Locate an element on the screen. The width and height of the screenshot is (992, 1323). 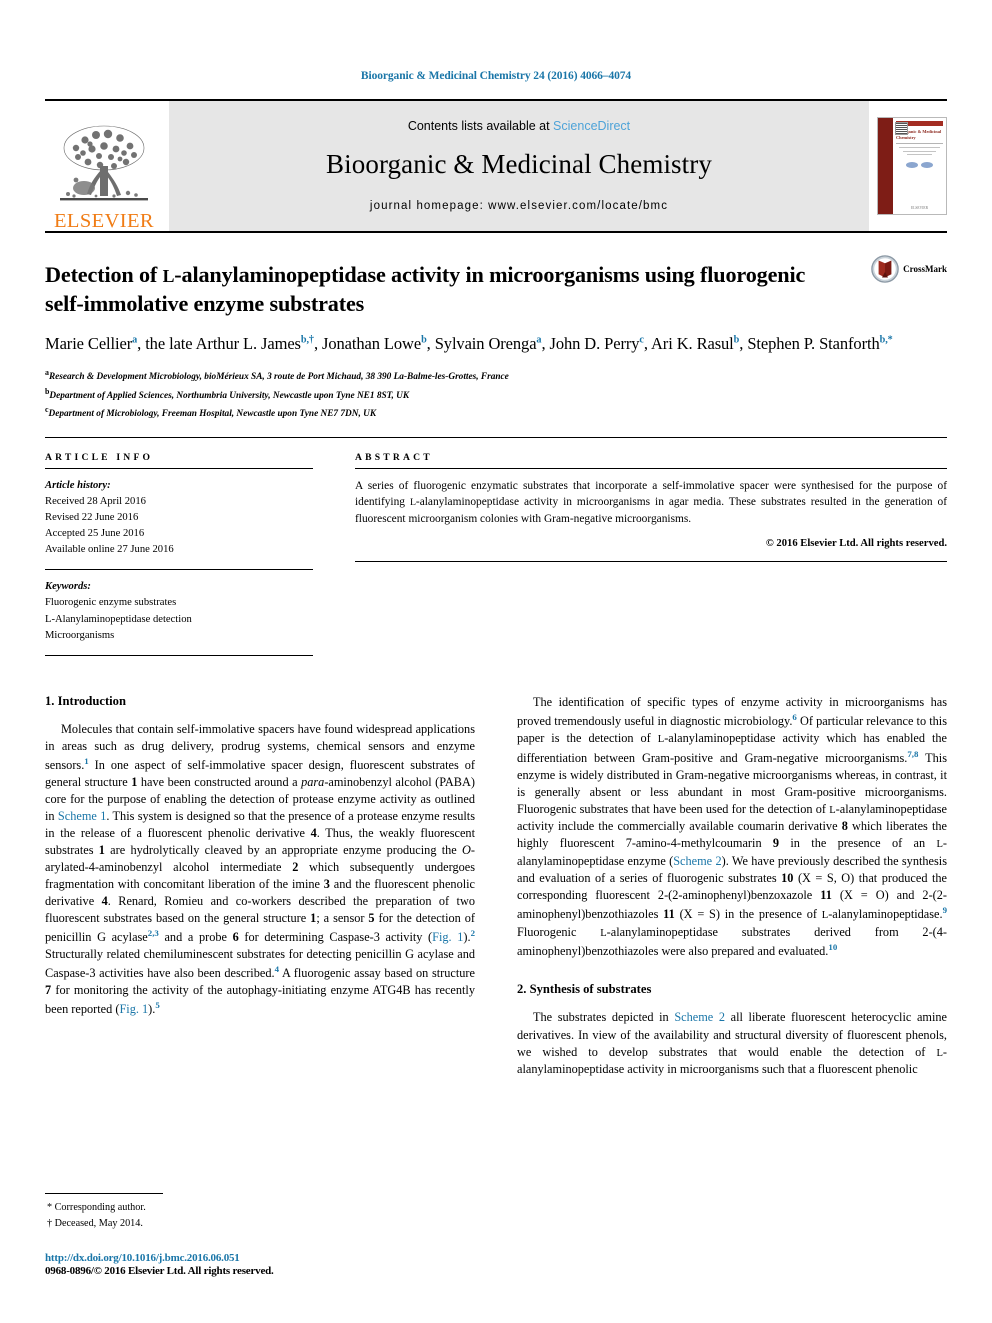
section-heading-introduction: 1. Introduction is located at coordinates (85, 700).